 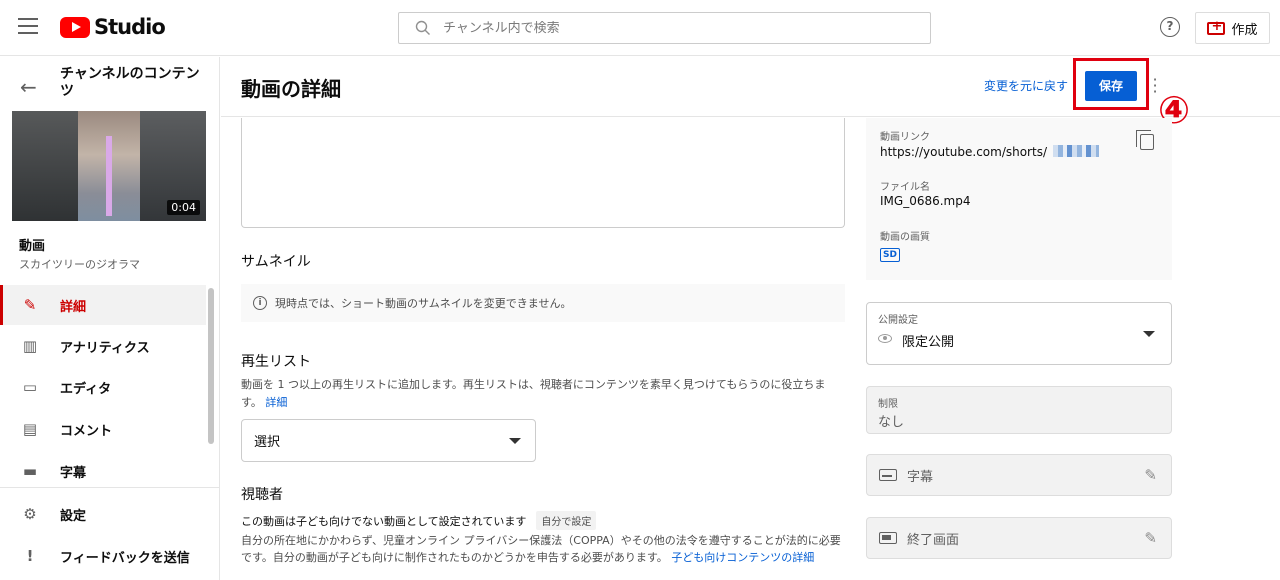 What do you see at coordinates (183, 207) in the screenshot?
I see `duration-badge: 0:04` at bounding box center [183, 207].